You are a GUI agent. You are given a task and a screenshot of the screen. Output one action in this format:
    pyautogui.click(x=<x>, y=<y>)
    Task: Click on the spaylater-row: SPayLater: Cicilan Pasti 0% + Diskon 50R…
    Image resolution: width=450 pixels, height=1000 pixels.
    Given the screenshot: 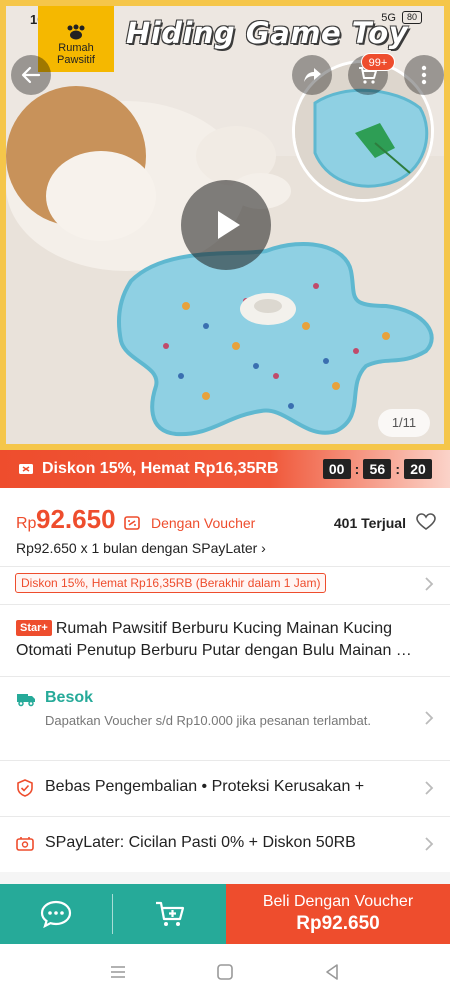 What is the action you would take?
    pyautogui.click(x=225, y=844)
    